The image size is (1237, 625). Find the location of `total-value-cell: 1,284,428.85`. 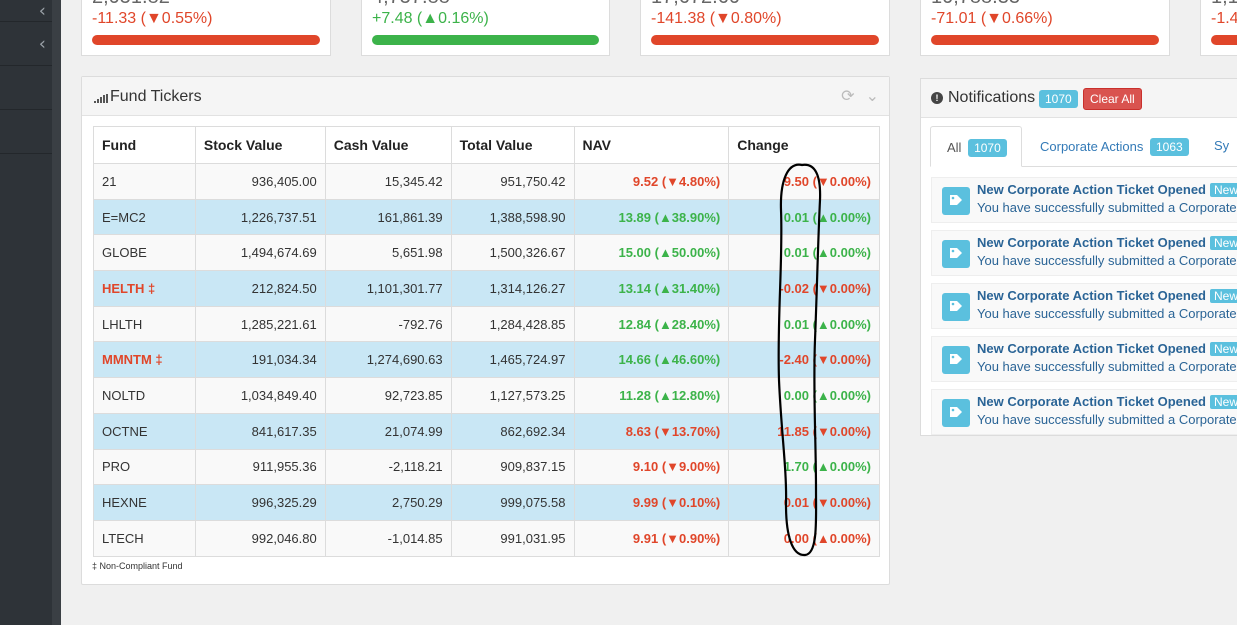

total-value-cell: 1,284,428.85 is located at coordinates (512, 324).